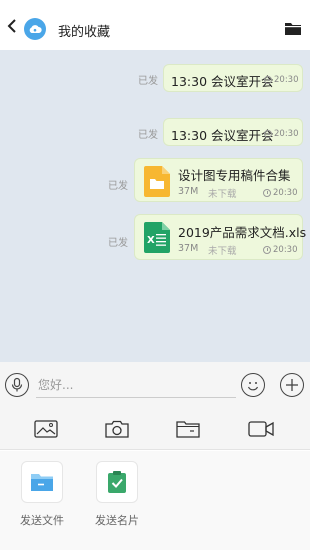 This screenshot has width=320, height=550. I want to click on video-icon, so click(261, 429).